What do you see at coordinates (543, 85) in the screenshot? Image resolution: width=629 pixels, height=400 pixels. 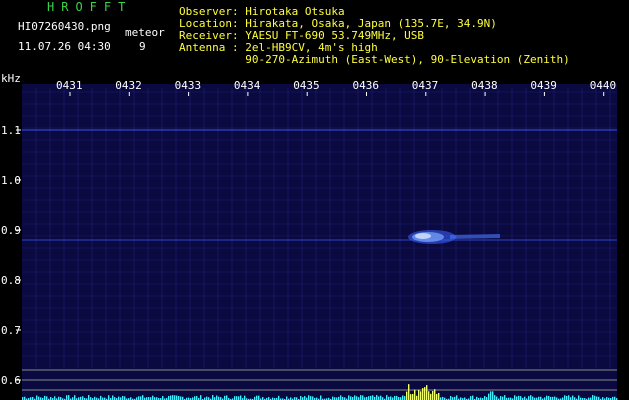 I see `time-tick-label: 0439` at bounding box center [543, 85].